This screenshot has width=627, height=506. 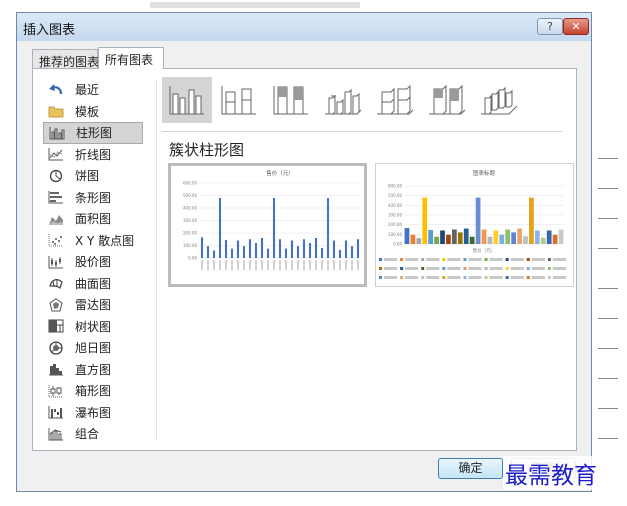 I want to click on close-button: ✕, so click(x=576, y=26).